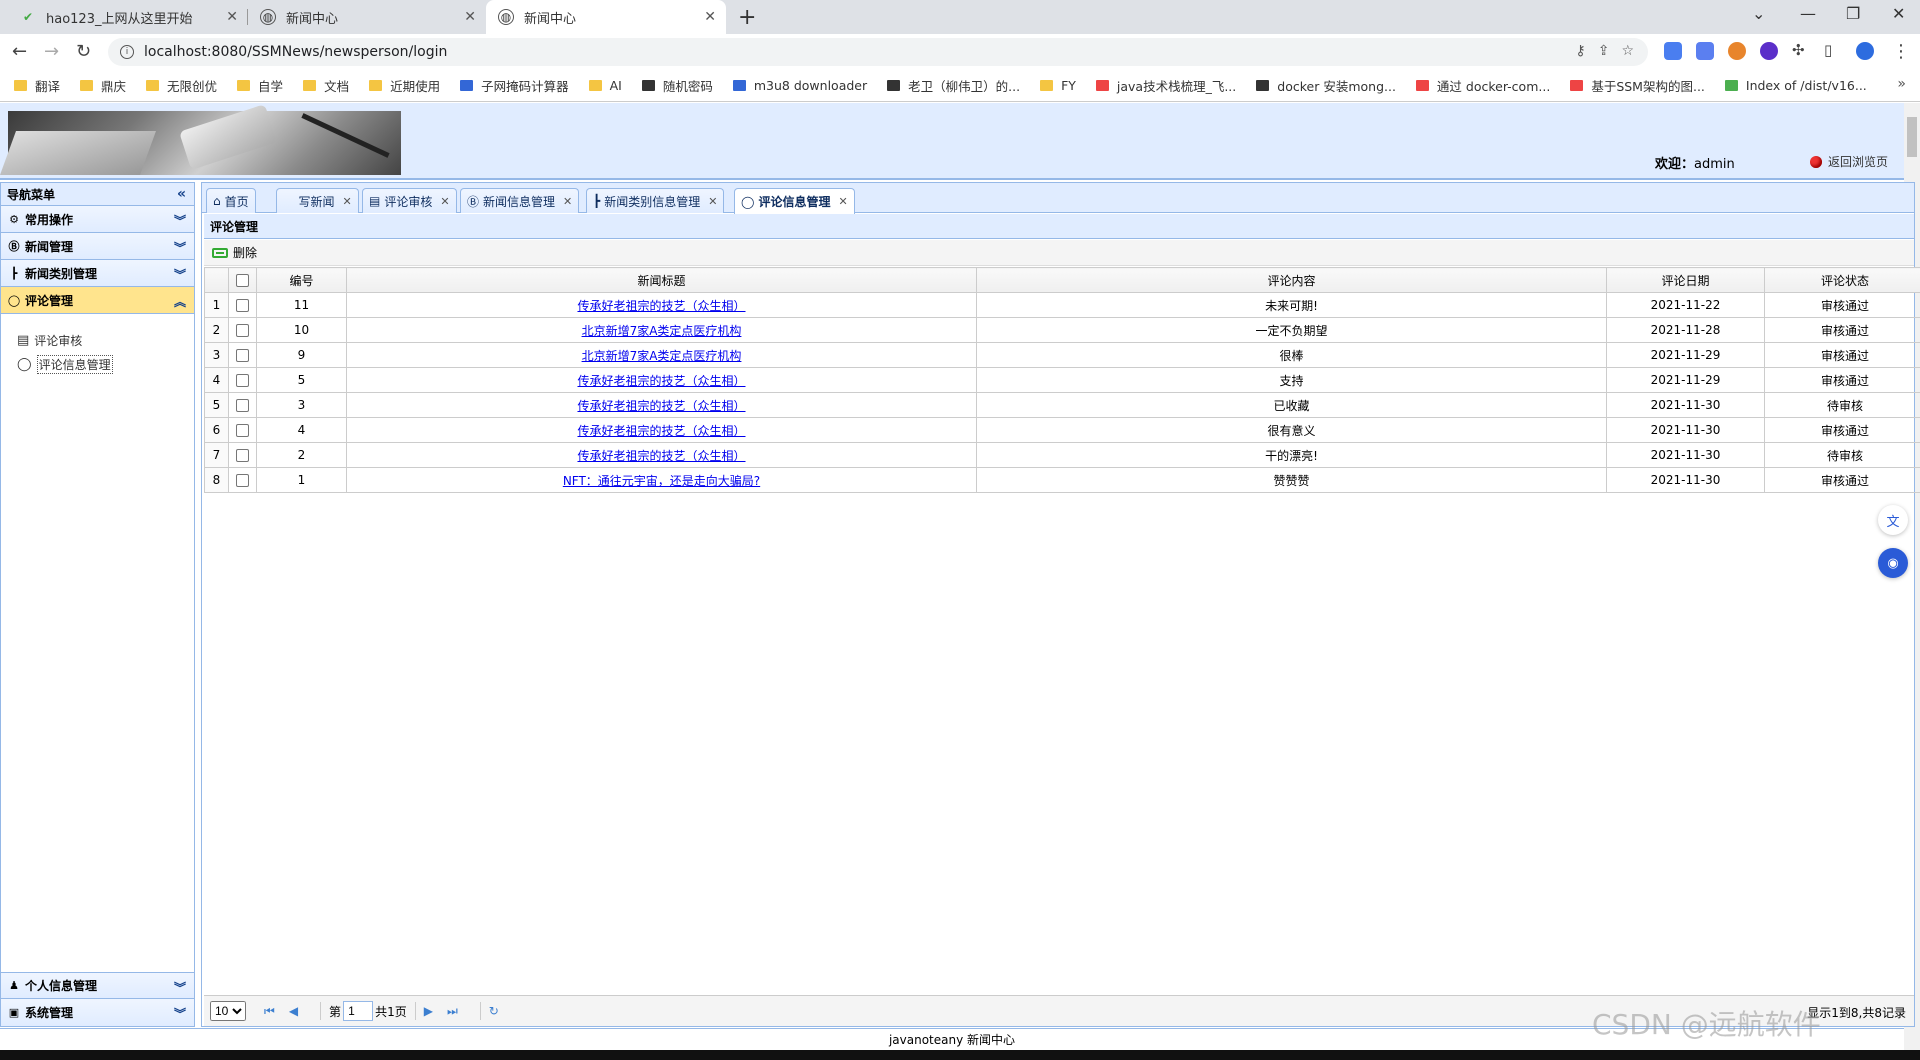  What do you see at coordinates (245, 252) in the screenshot?
I see `delete-button: 删除` at bounding box center [245, 252].